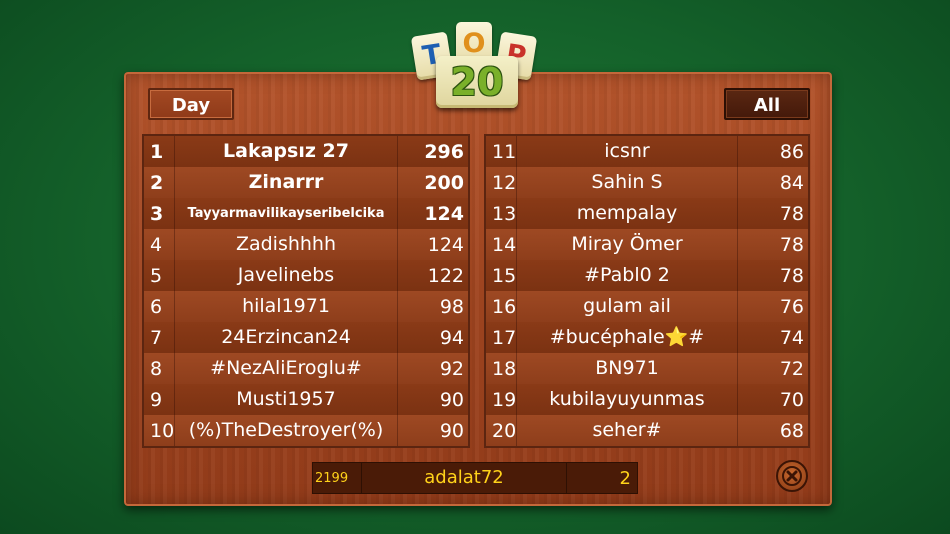  What do you see at coordinates (627, 275) in the screenshot?
I see `player-name: #Pabl0 2` at bounding box center [627, 275].